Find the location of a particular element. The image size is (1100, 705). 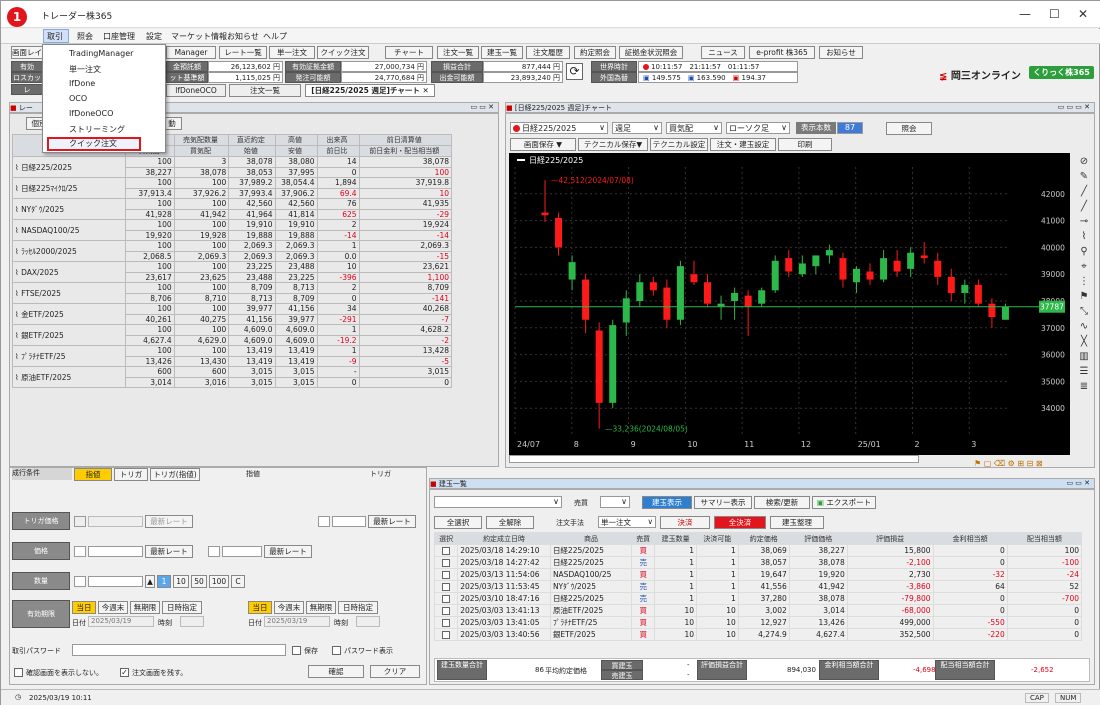

order-type-trigger-limit: トリガ(指値) is located at coordinates (175, 474).